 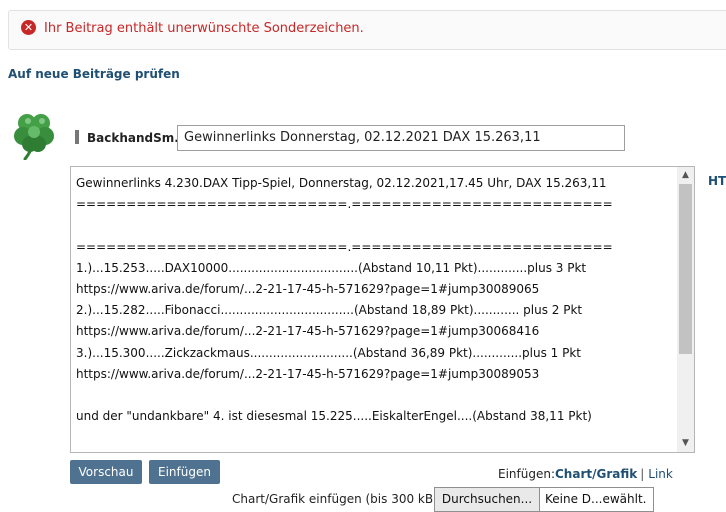 I want to click on author-marker, so click(x=77, y=137).